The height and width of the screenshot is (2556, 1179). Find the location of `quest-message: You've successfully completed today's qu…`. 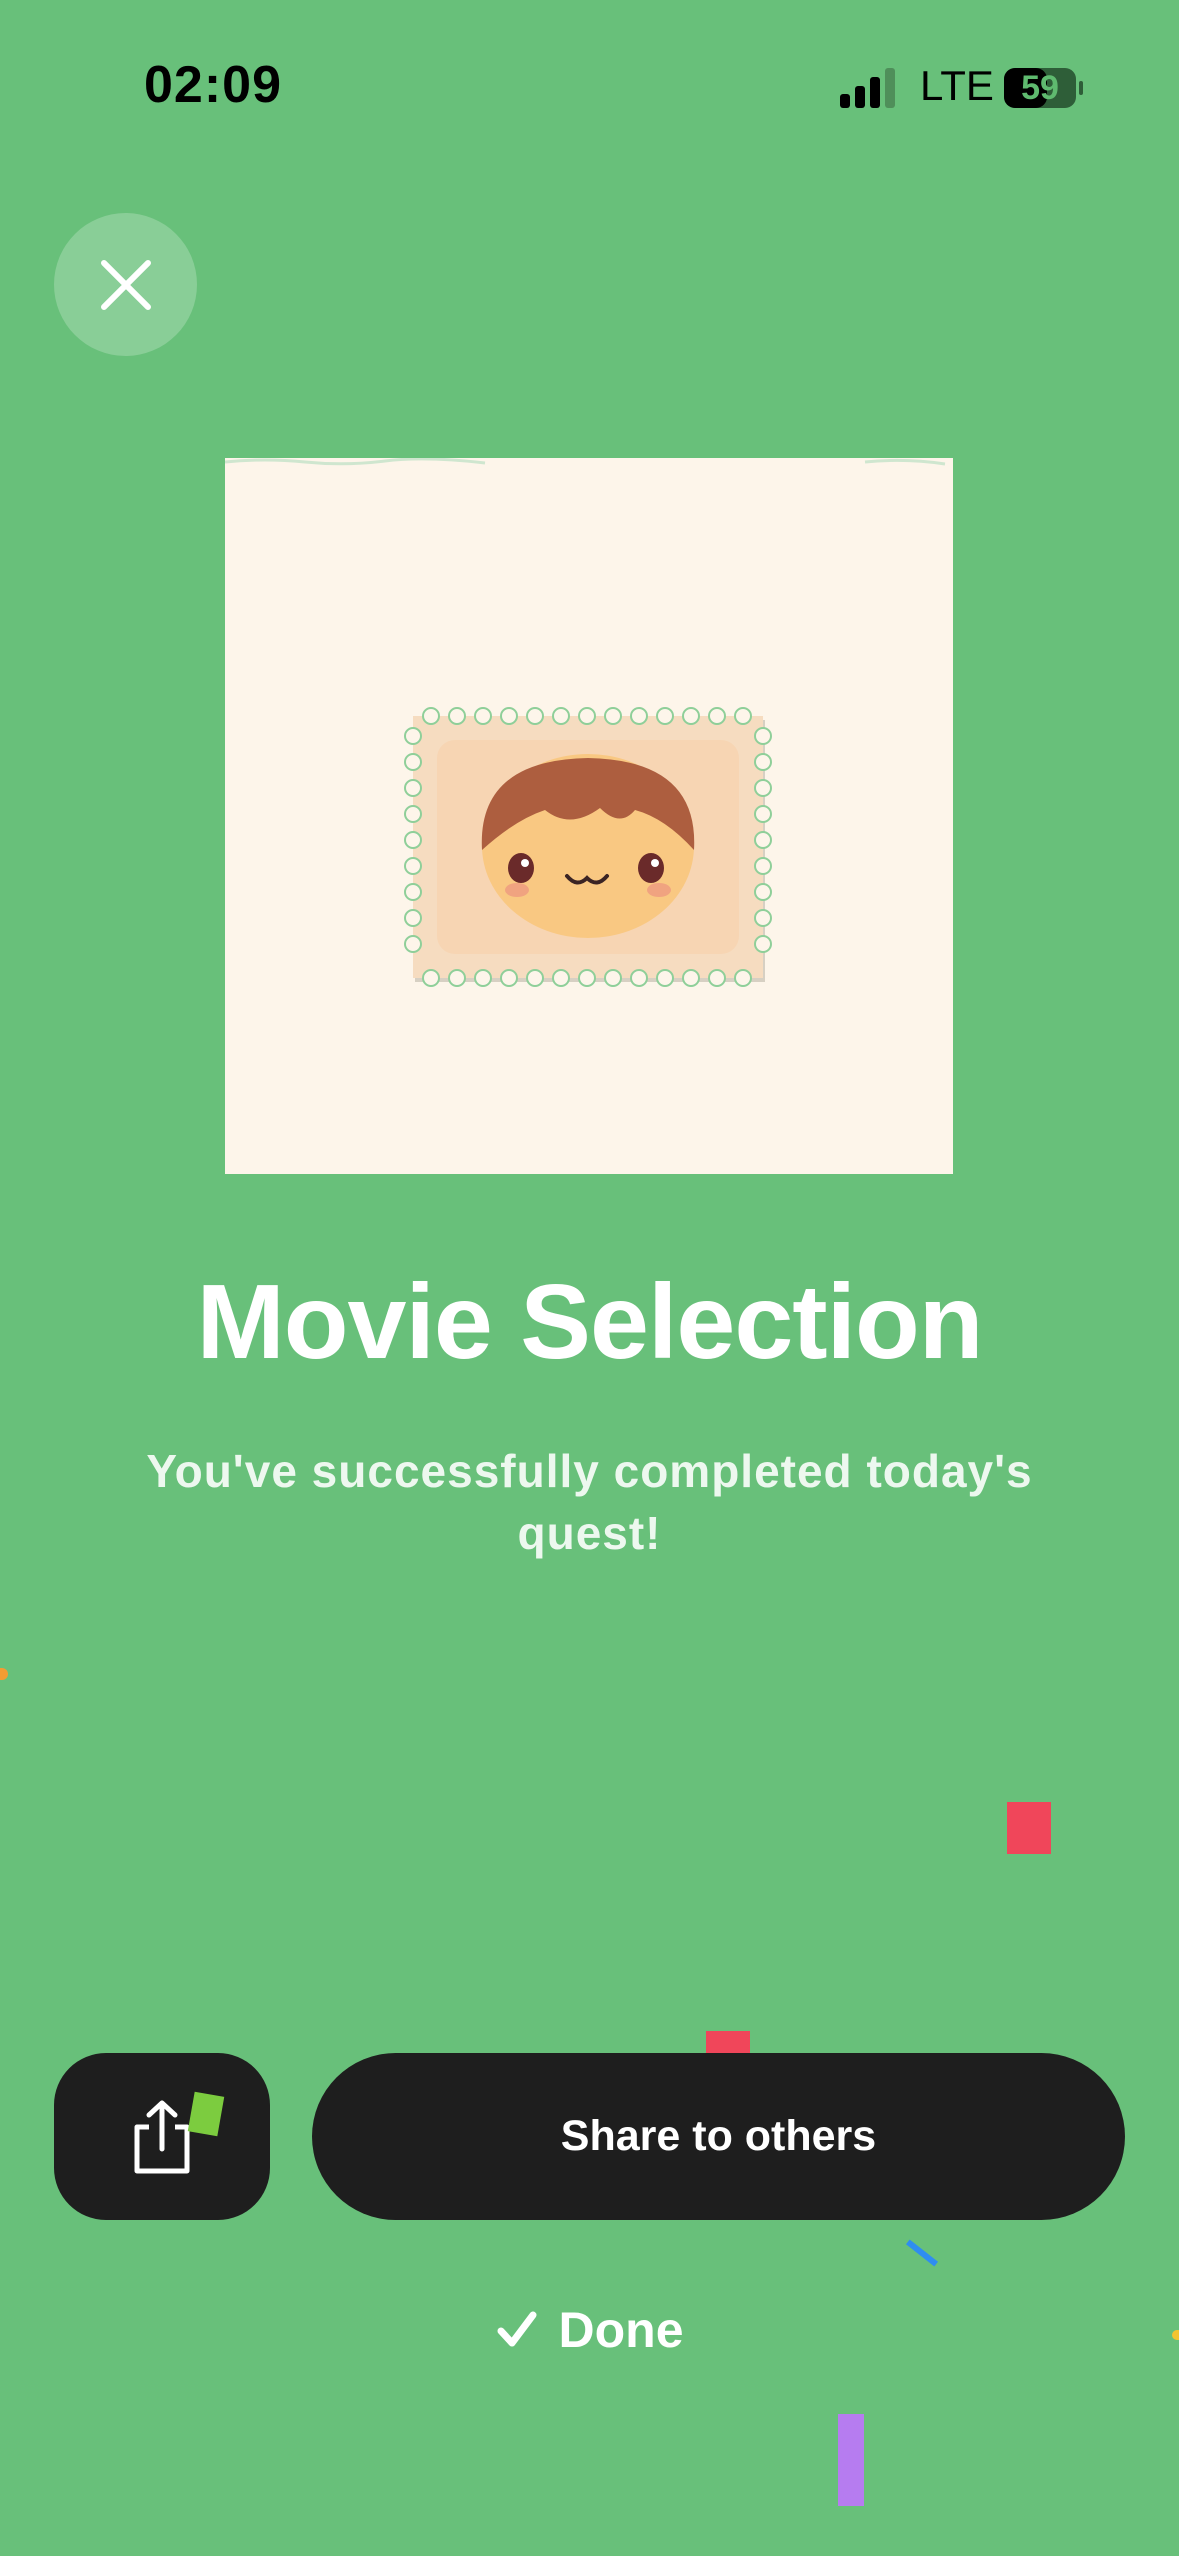

quest-message: You've successfully completed today's qu… is located at coordinates (589, 1502).